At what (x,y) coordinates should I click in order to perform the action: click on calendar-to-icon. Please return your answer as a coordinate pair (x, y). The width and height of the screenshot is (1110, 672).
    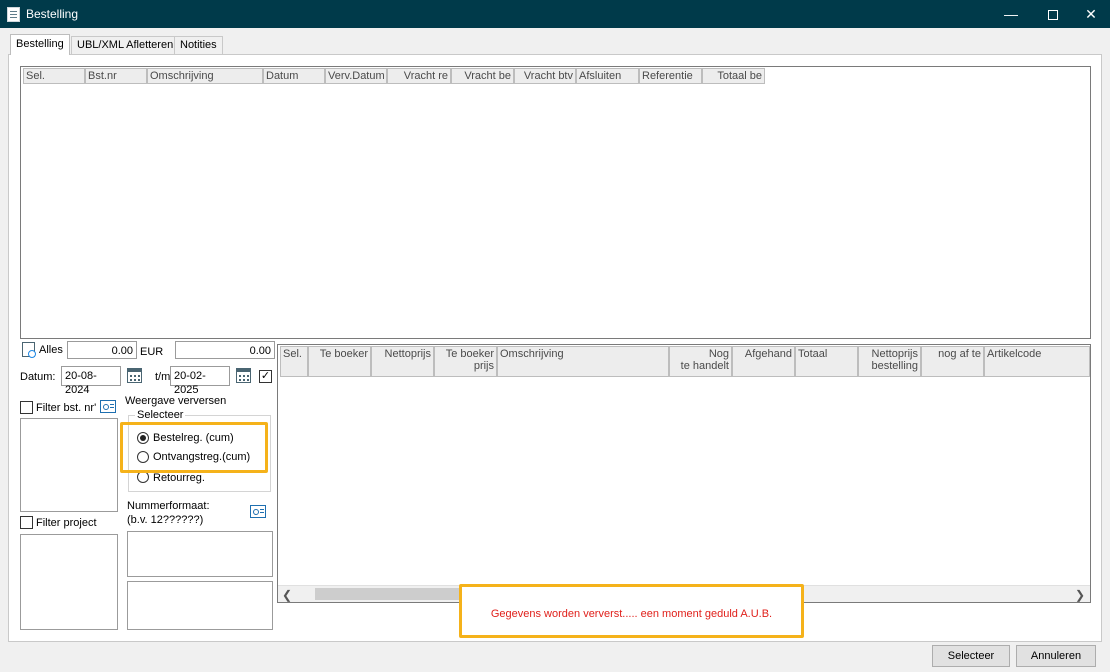
    Looking at the image, I should click on (243, 375).